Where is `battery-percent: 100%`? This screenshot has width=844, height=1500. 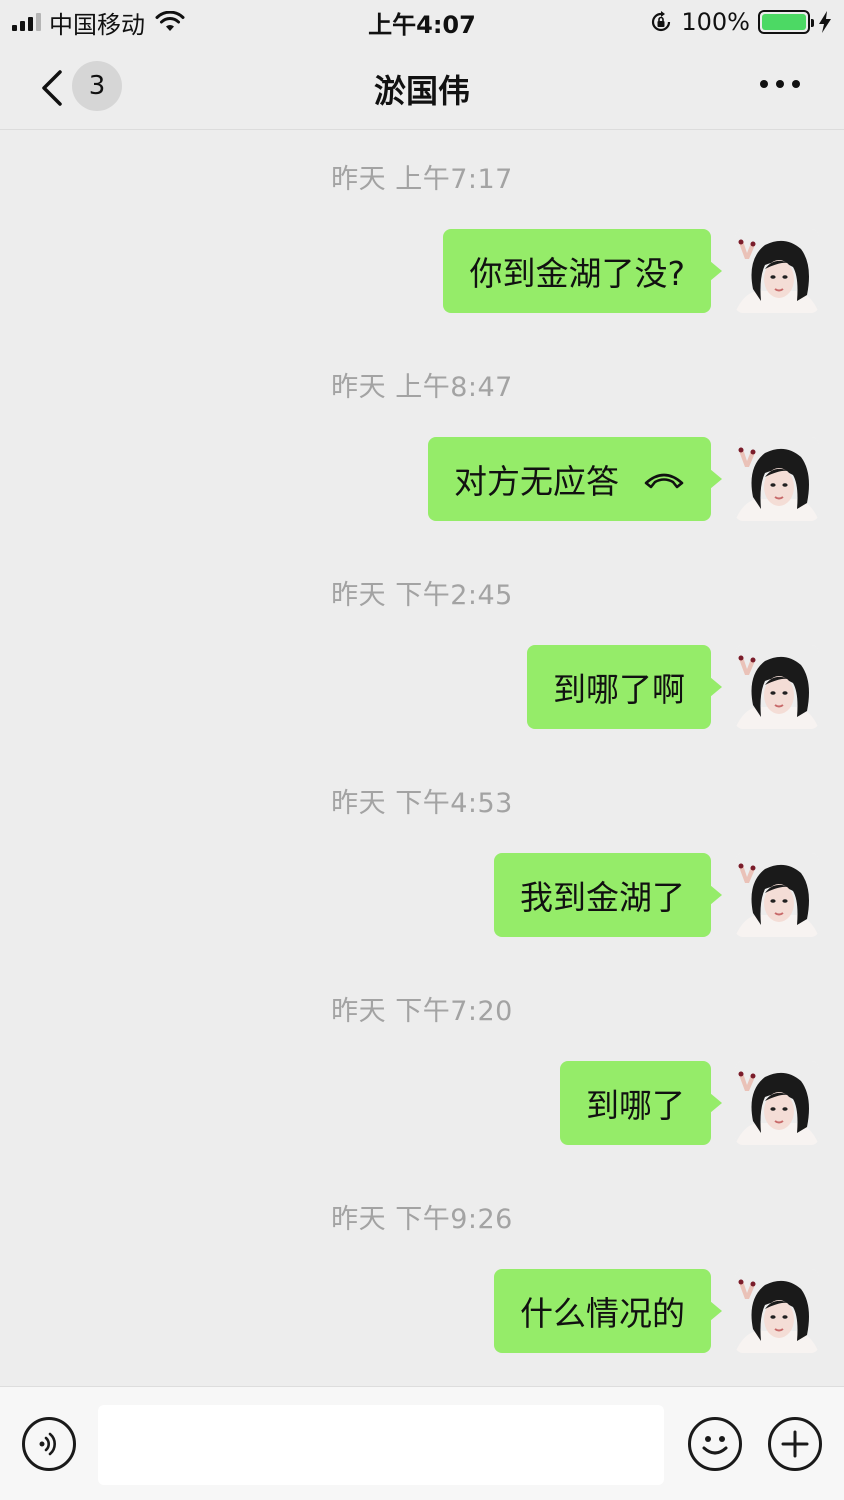
battery-percent: 100% is located at coordinates (715, 22).